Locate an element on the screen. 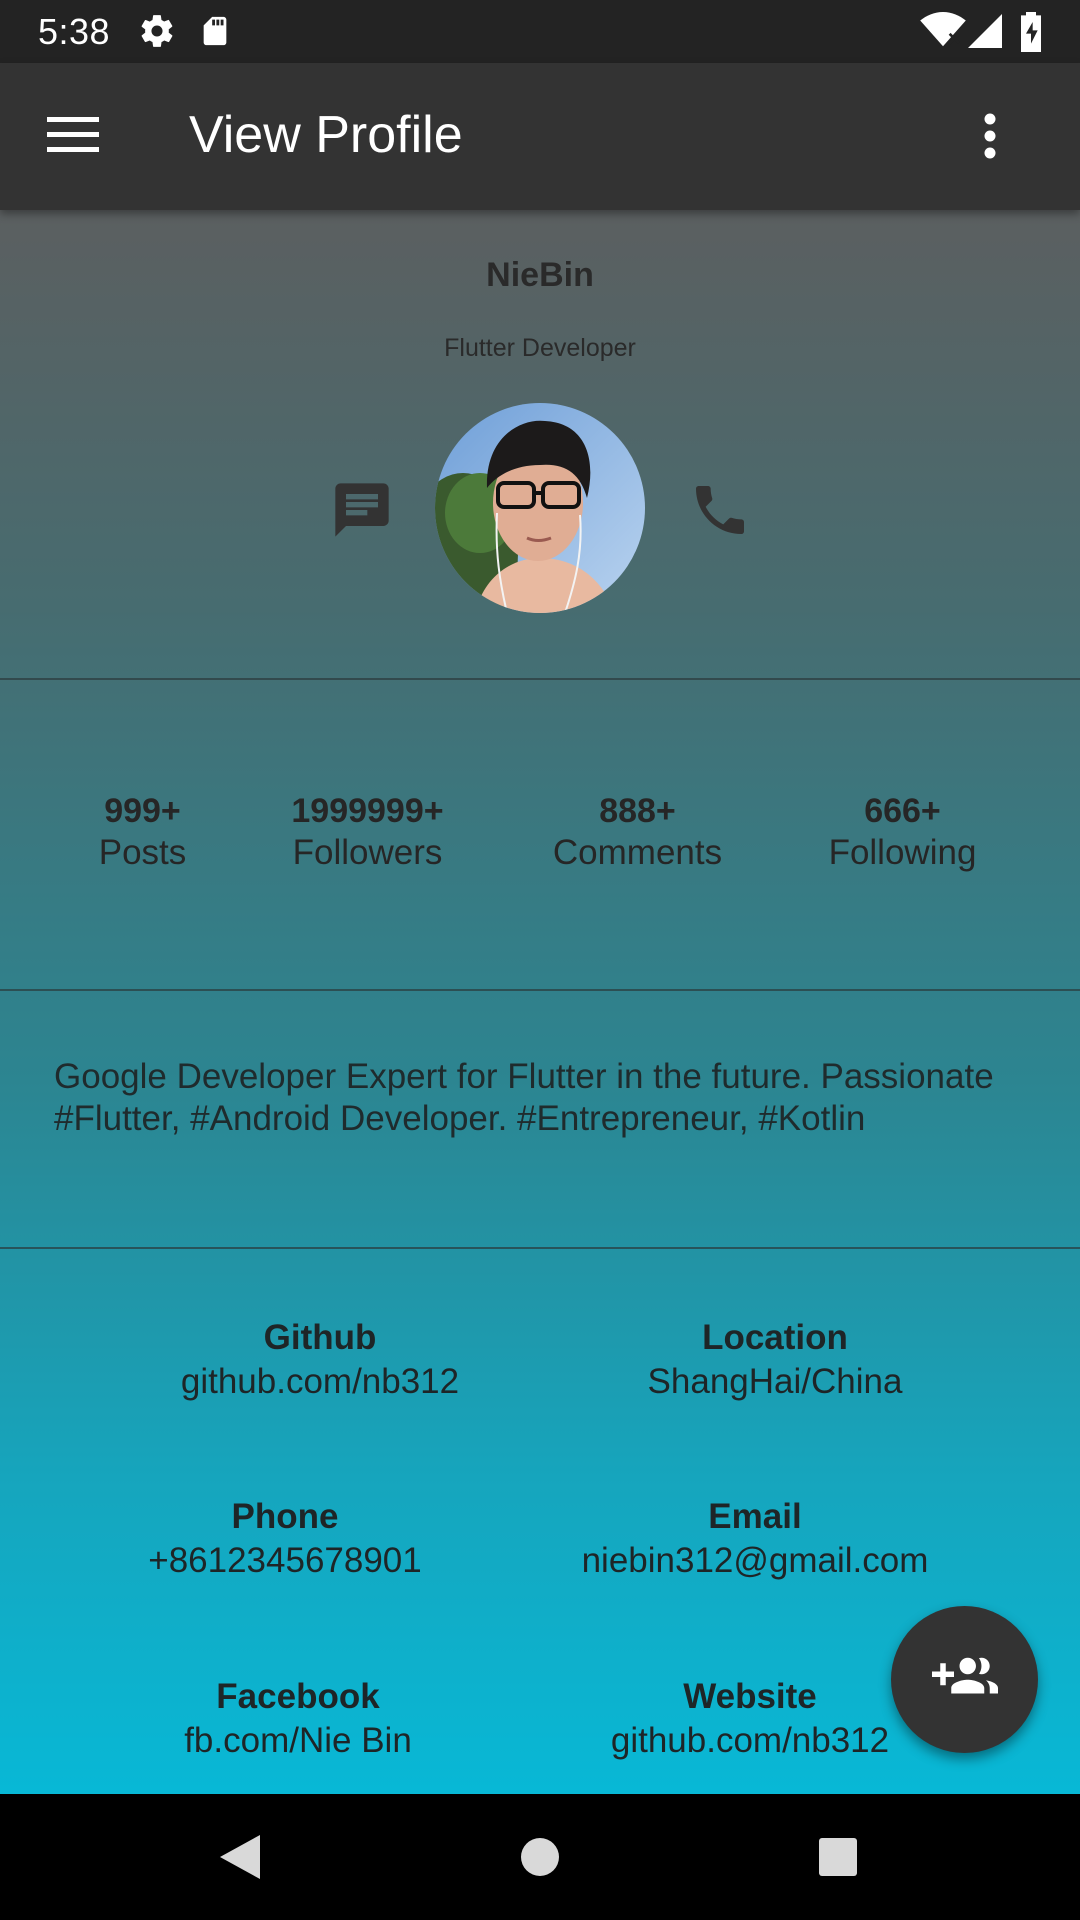 This screenshot has height=1920, width=1080. recents-button is located at coordinates (838, 1859).